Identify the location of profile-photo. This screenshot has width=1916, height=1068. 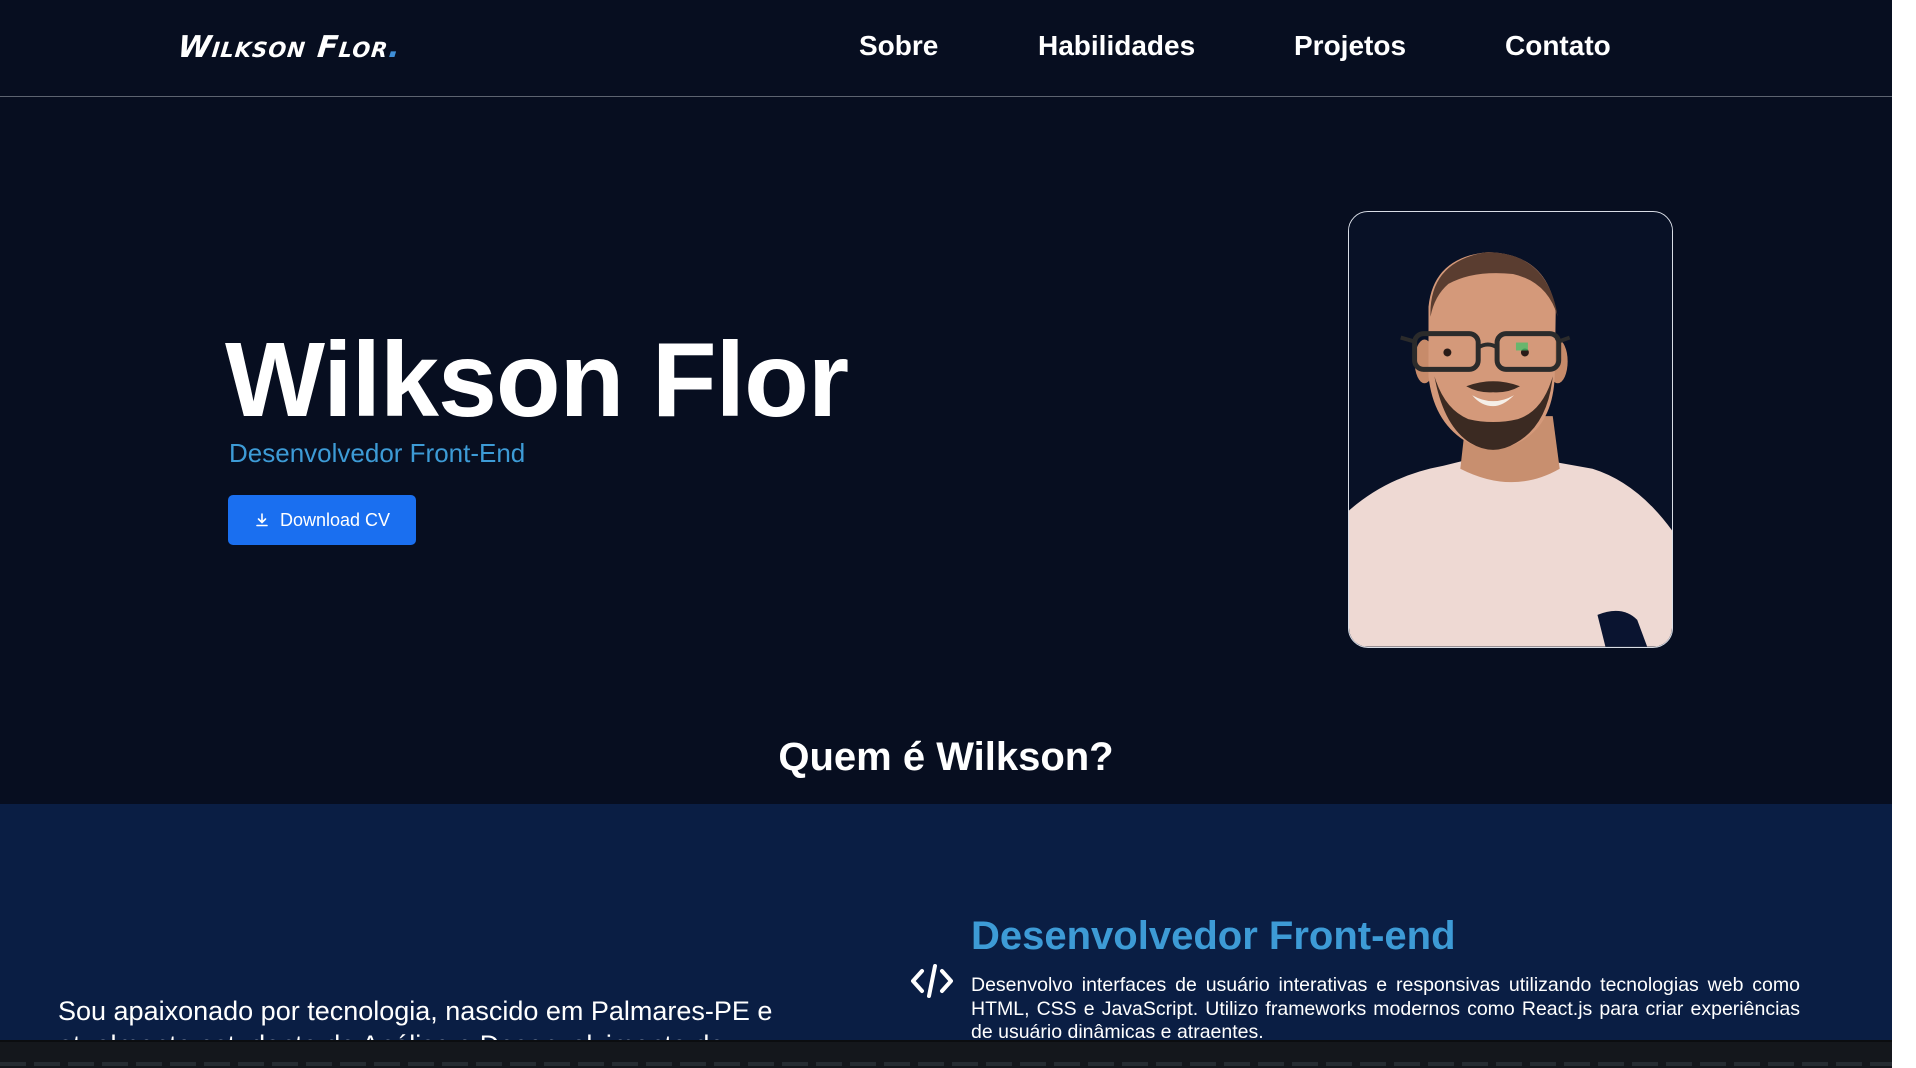
(1510, 429).